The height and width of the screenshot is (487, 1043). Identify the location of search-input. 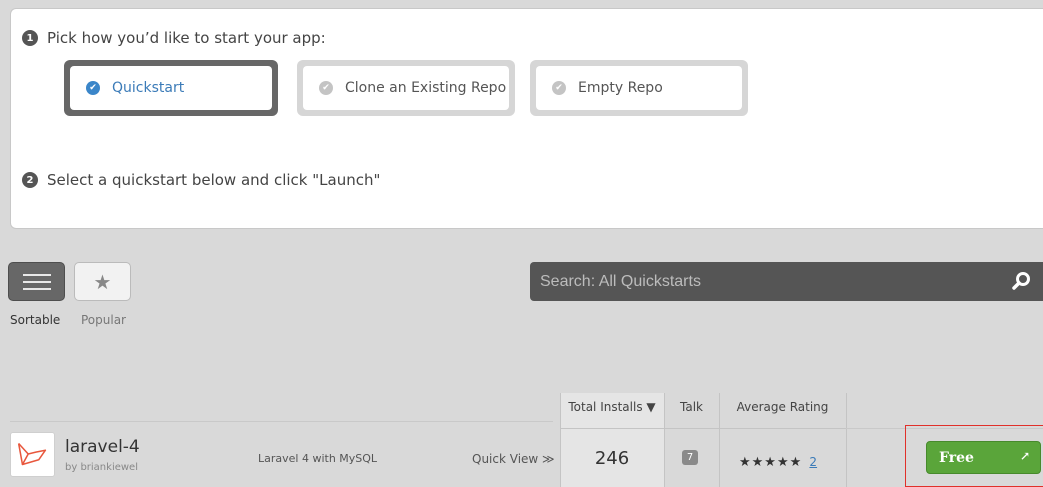
(760, 281).